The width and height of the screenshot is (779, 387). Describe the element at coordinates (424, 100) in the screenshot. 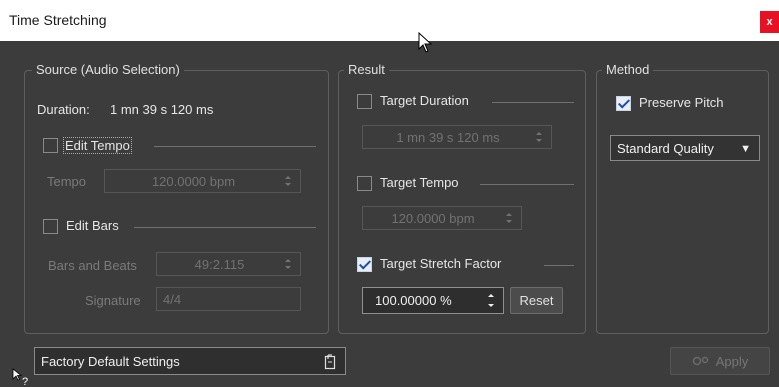

I see `target-duration-label: Target Duration` at that location.